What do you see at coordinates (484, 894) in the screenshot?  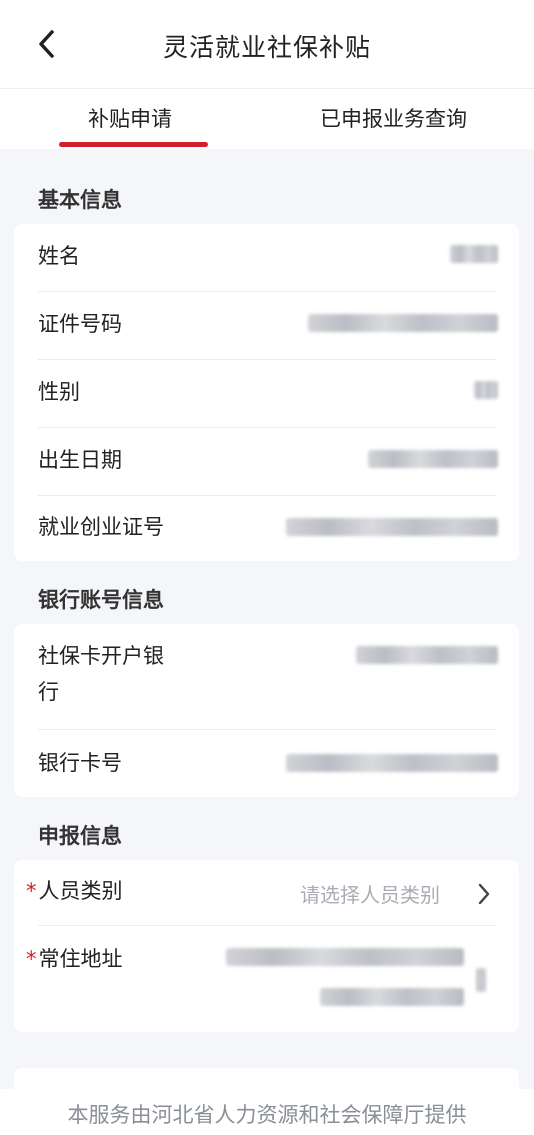 I see `chevron-right-icon` at bounding box center [484, 894].